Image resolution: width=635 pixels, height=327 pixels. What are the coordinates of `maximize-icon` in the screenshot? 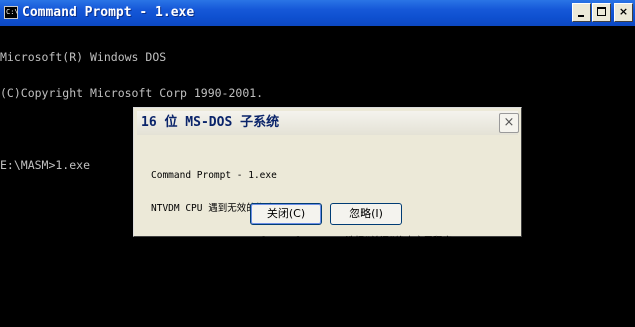 It's located at (601, 11).